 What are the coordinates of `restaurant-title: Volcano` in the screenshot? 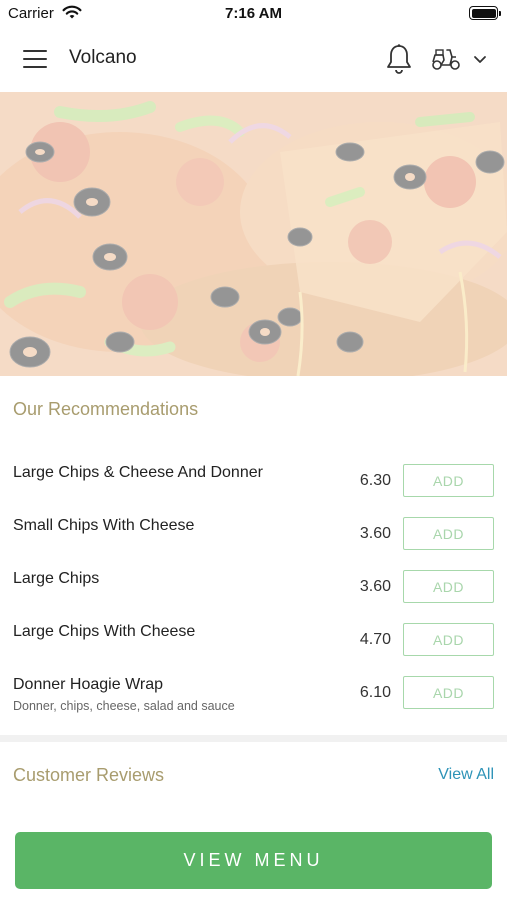 It's located at (103, 57).